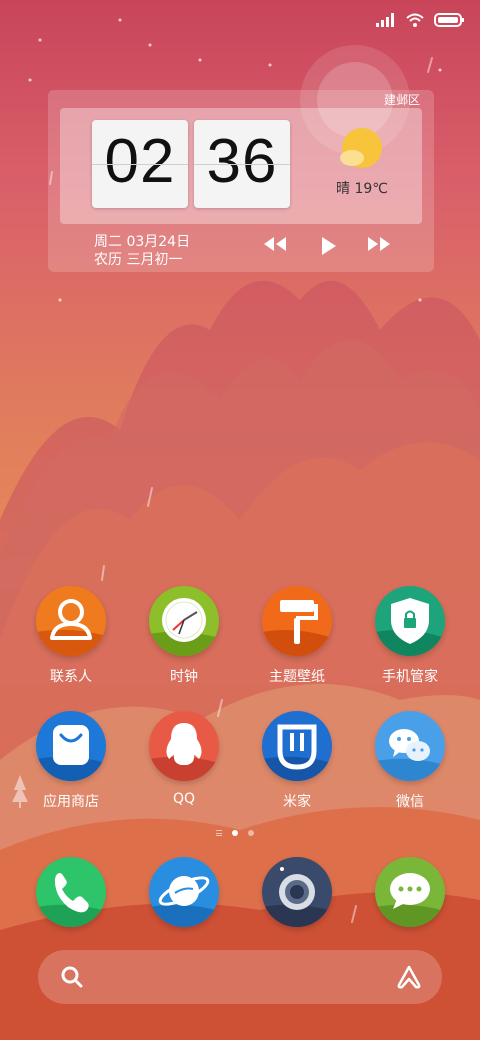 The image size is (480, 1040). What do you see at coordinates (409, 979) in the screenshot?
I see `assistant-icon` at bounding box center [409, 979].